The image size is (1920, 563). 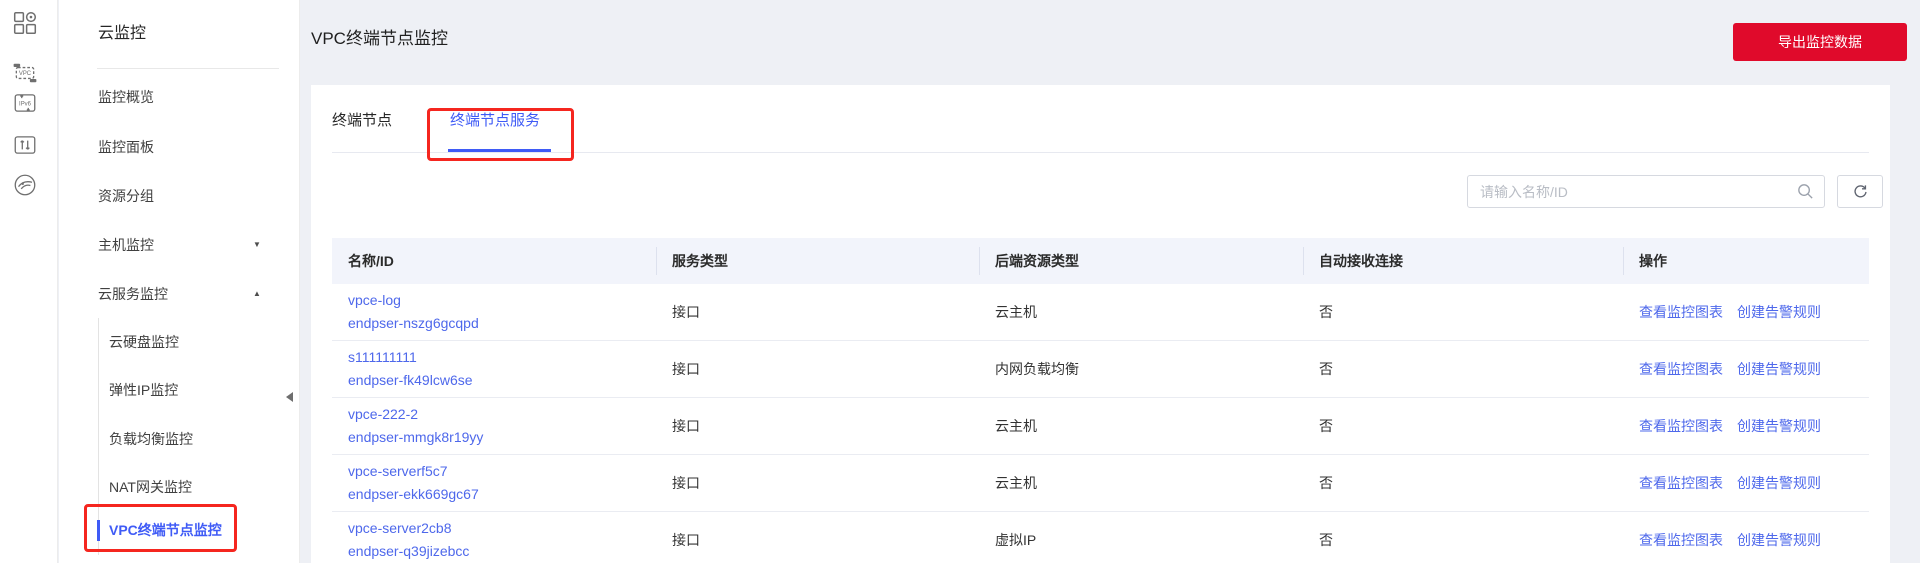 What do you see at coordinates (194, 342) in the screenshot?
I see `sidebar-item-evs-monitor: 云硬盘监控` at bounding box center [194, 342].